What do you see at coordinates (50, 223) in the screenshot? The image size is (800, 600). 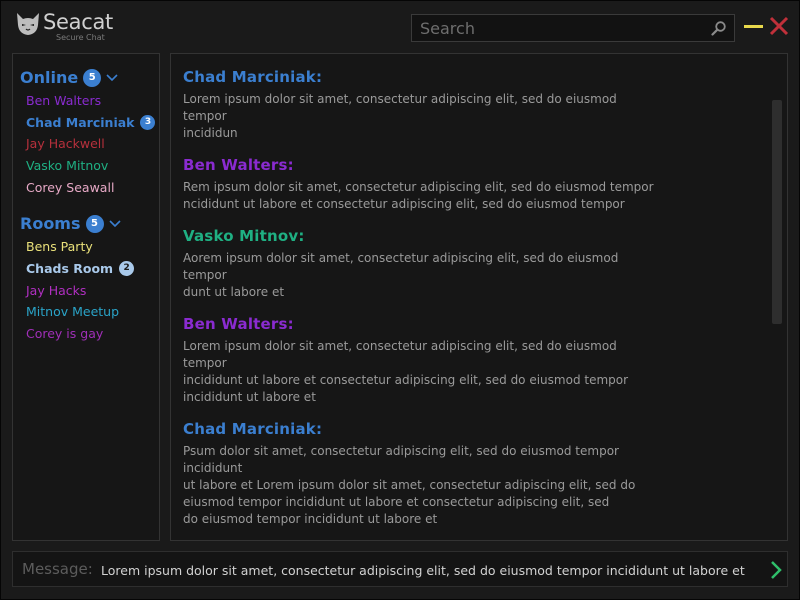 I see `rooms-title: Rooms` at bounding box center [50, 223].